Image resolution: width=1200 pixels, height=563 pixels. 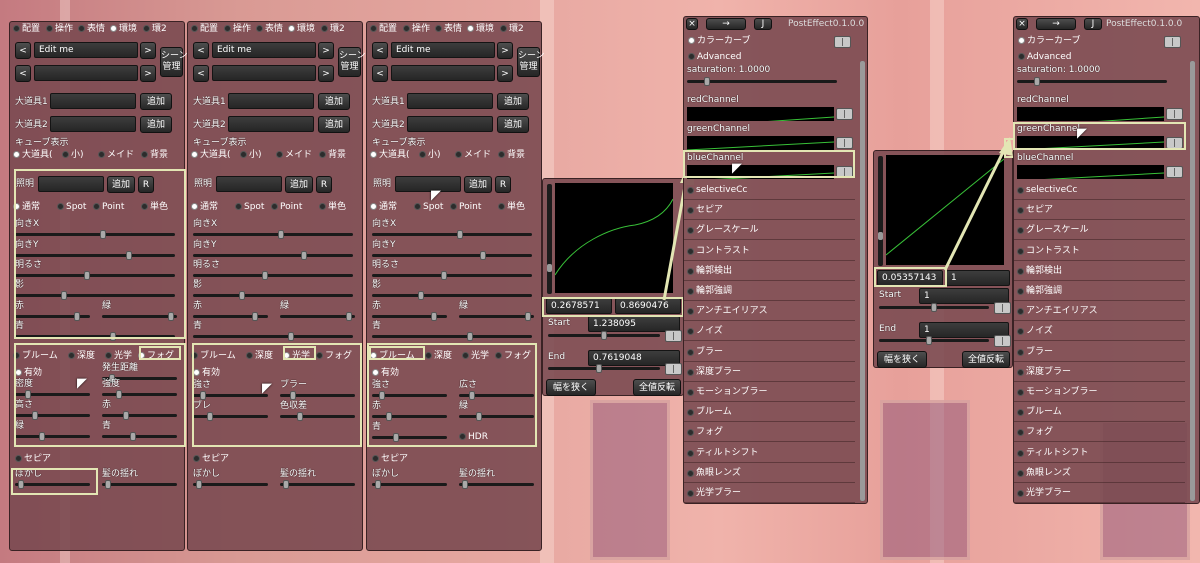 I want to click on effect-item-11: ブルーム, so click(x=1099, y=413).